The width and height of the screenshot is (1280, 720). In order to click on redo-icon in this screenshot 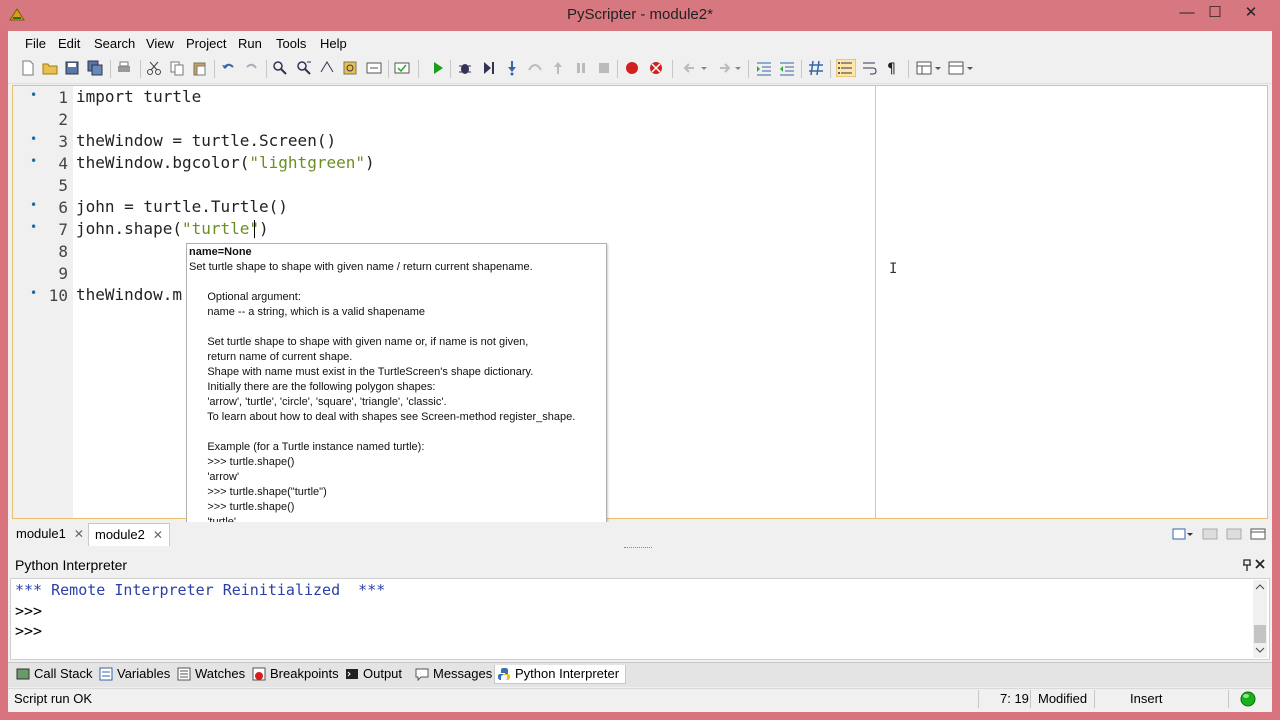, I will do `click(252, 68)`.